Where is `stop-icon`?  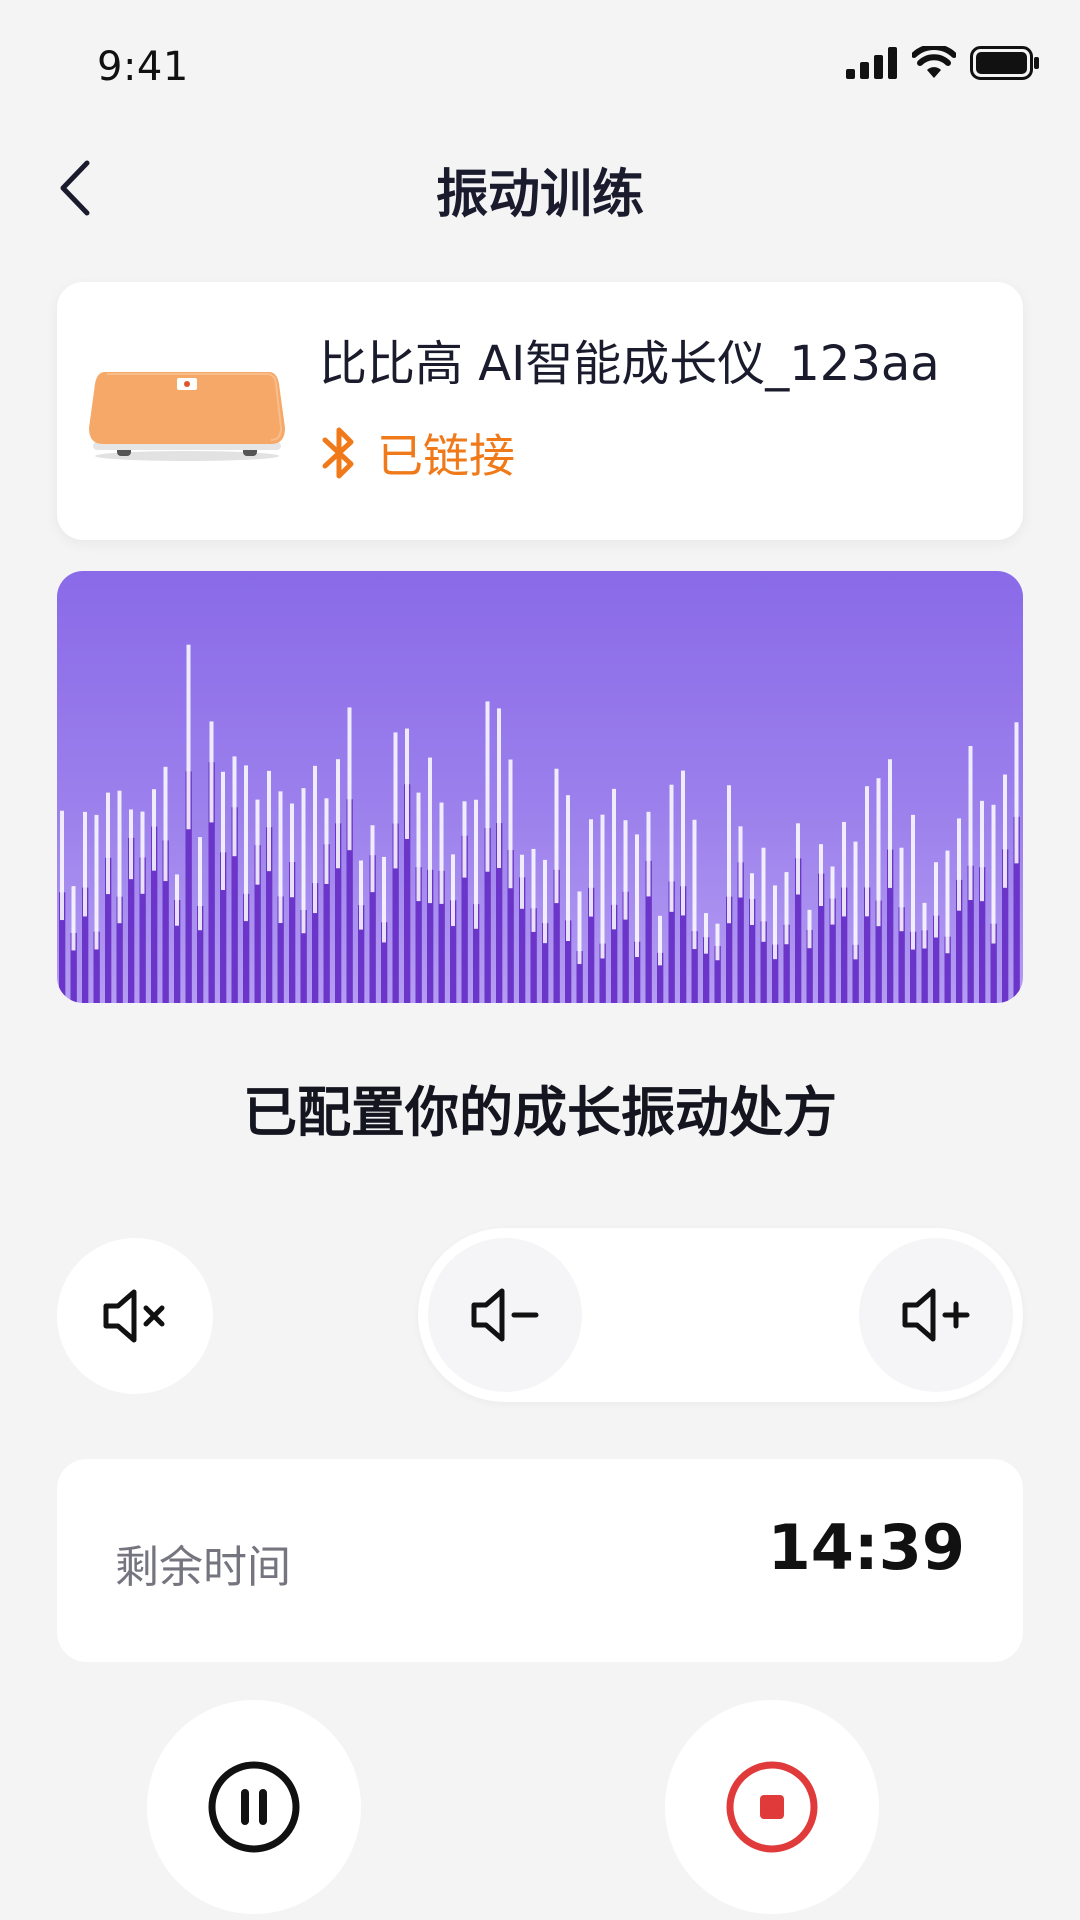 stop-icon is located at coordinates (772, 1807).